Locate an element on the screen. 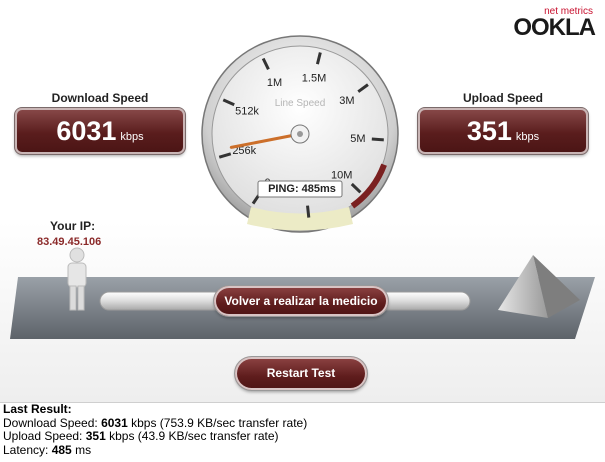 The width and height of the screenshot is (605, 462). remeasure-button: Volver a realizar la medicio is located at coordinates (301, 301).